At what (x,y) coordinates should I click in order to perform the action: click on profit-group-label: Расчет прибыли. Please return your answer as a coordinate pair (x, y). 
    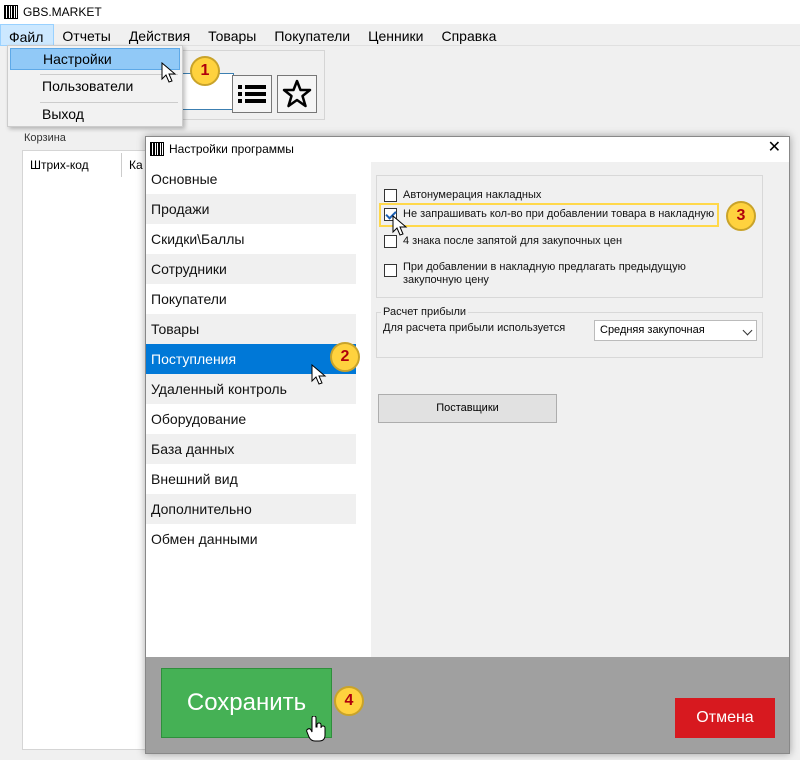
    Looking at the image, I should click on (425, 312).